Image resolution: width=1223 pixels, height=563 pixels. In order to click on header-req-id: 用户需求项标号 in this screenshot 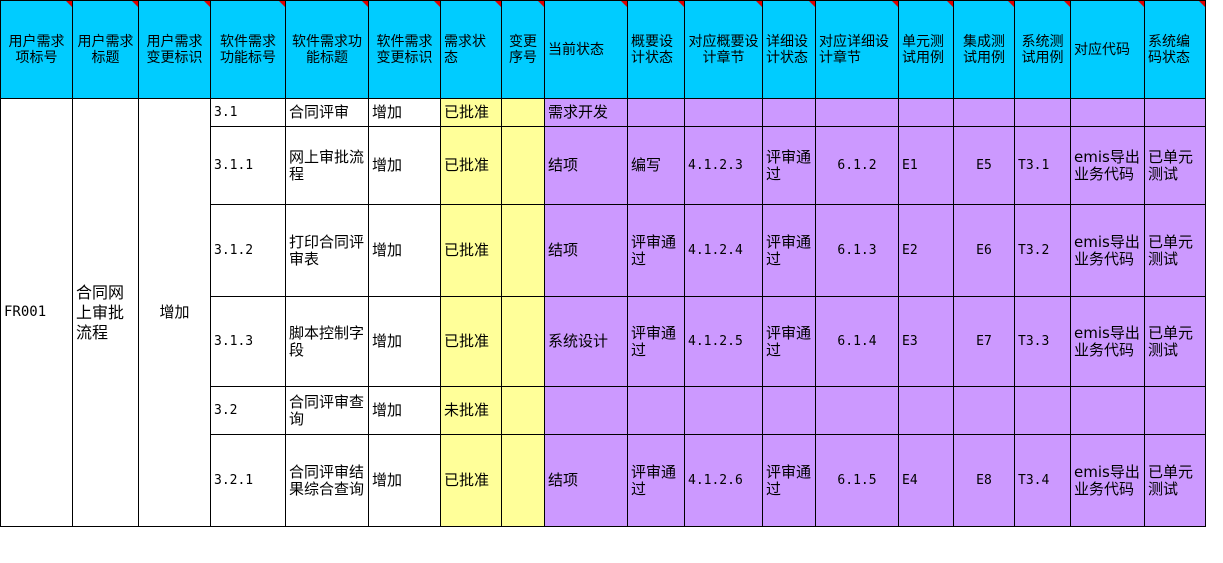, I will do `click(36, 49)`.